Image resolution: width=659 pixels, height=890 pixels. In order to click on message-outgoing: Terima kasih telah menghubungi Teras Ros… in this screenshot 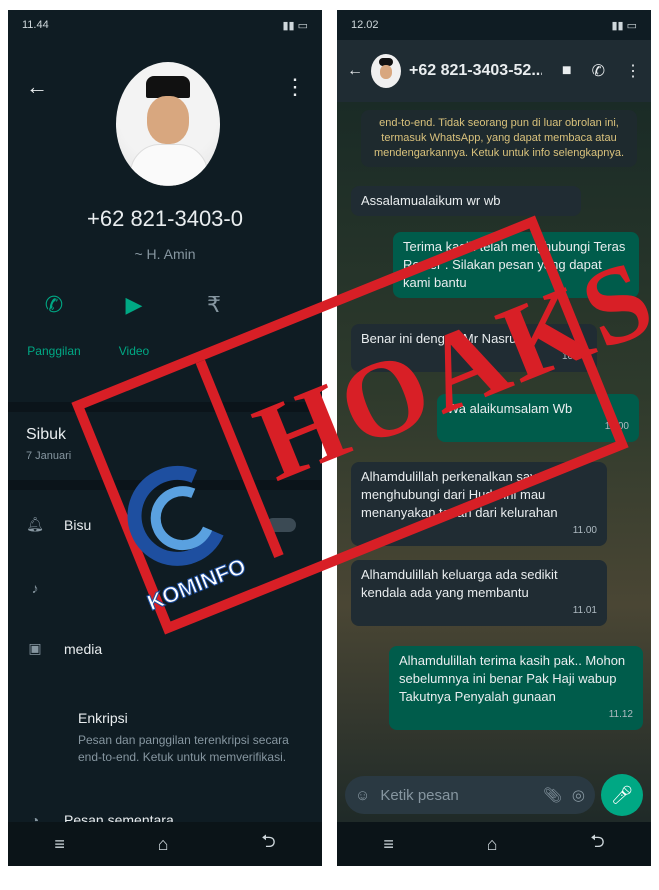, I will do `click(516, 265)`.